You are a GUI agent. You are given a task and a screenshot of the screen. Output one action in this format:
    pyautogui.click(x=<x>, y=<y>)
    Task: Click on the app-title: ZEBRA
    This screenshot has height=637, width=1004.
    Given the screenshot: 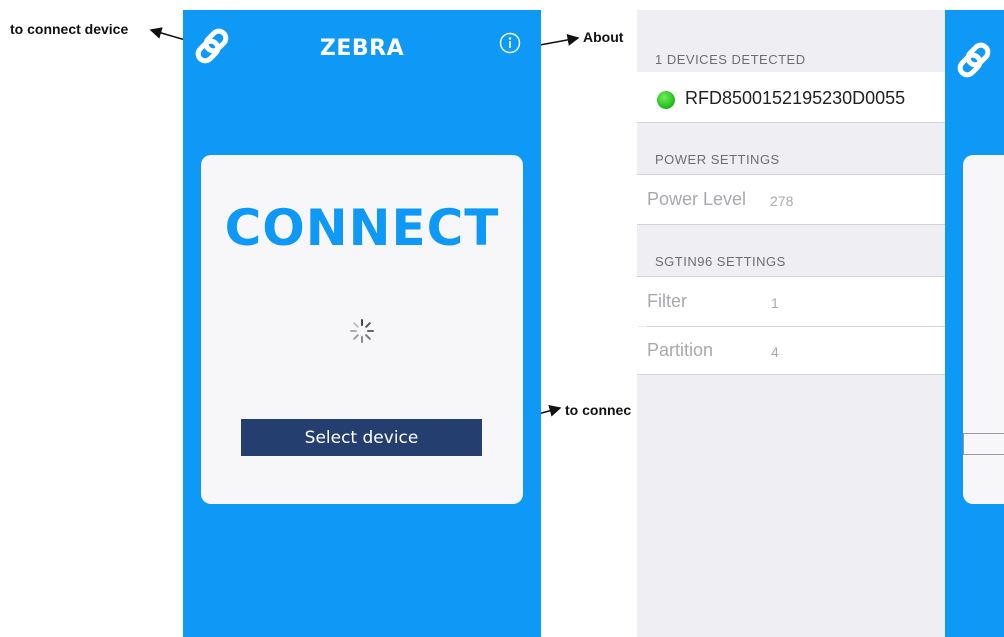 What is the action you would take?
    pyautogui.click(x=362, y=48)
    